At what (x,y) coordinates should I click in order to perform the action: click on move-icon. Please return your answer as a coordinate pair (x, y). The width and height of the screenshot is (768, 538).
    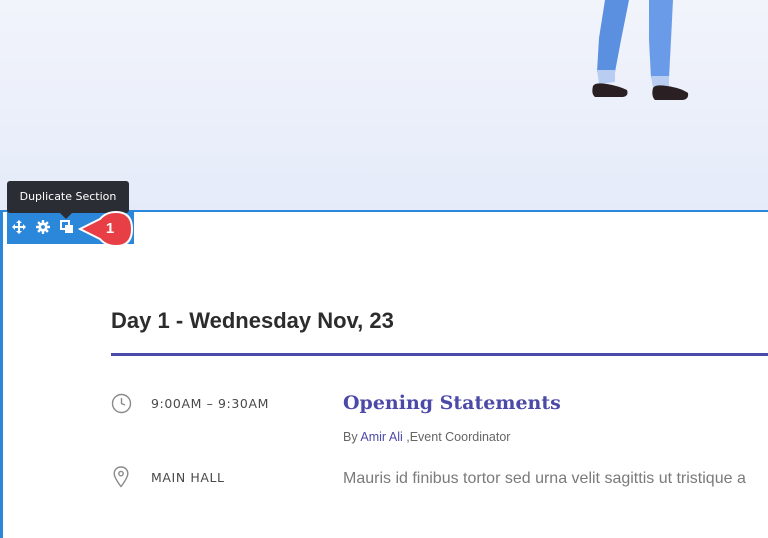
    Looking at the image, I should click on (19, 227).